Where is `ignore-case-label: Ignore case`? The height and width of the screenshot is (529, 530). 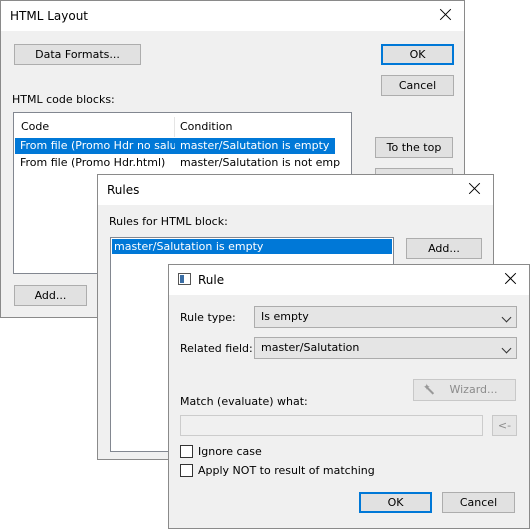 ignore-case-label: Ignore case is located at coordinates (230, 451).